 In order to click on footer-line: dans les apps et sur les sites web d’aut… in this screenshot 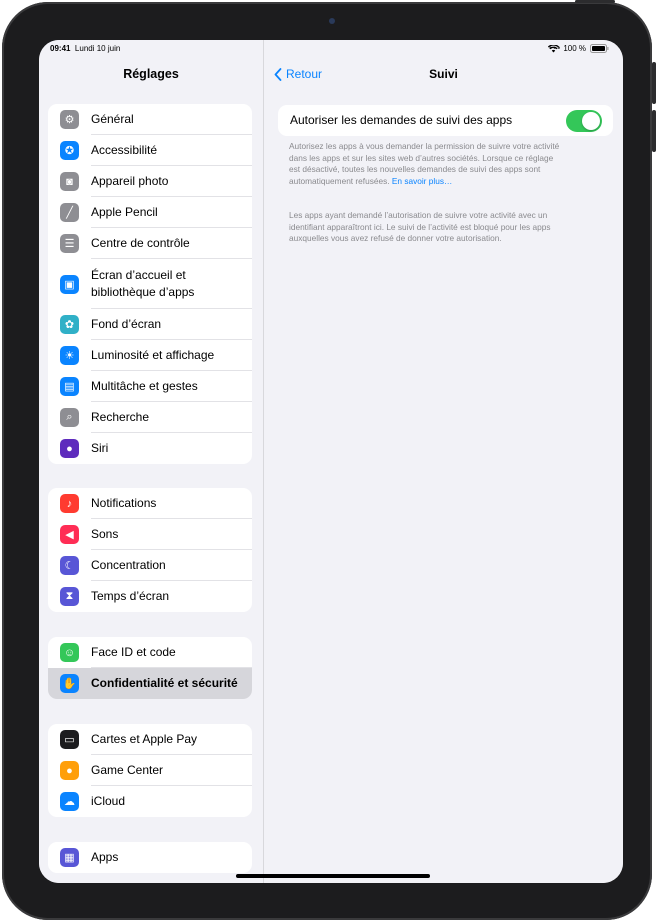, I will do `click(421, 157)`.